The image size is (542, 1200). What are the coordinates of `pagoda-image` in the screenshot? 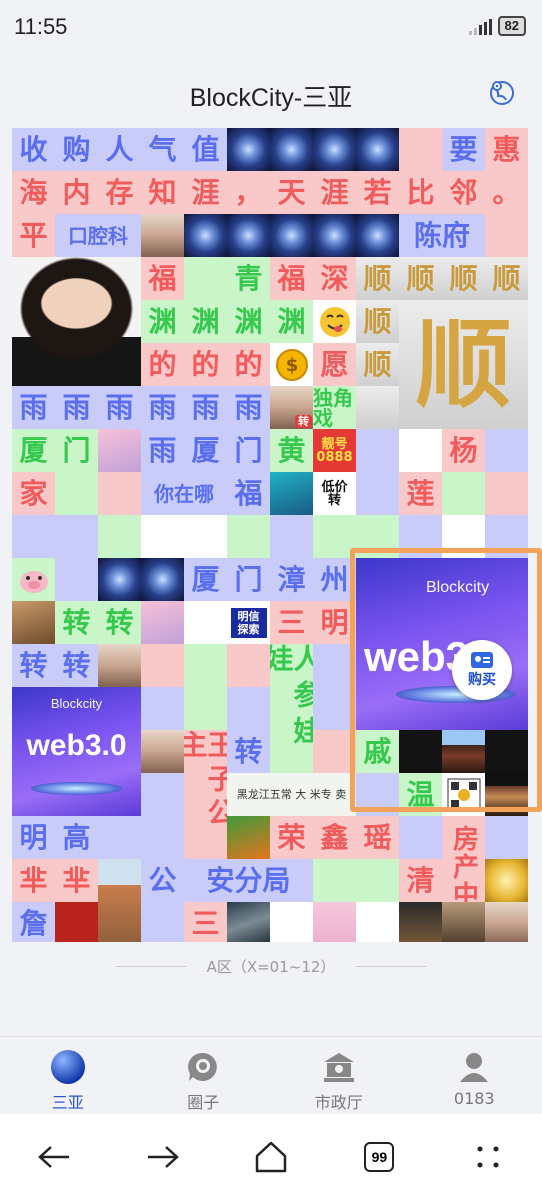 It's located at (506, 794).